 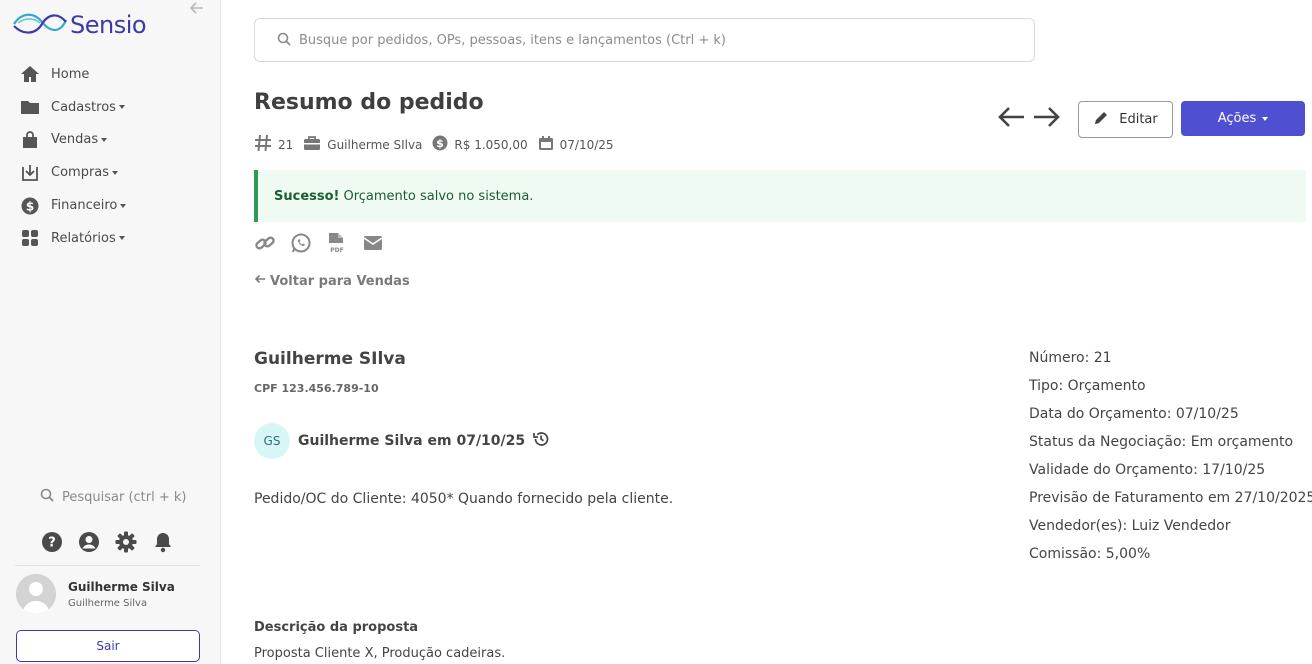 I want to click on logo-text: Sensio, so click(x=108, y=25).